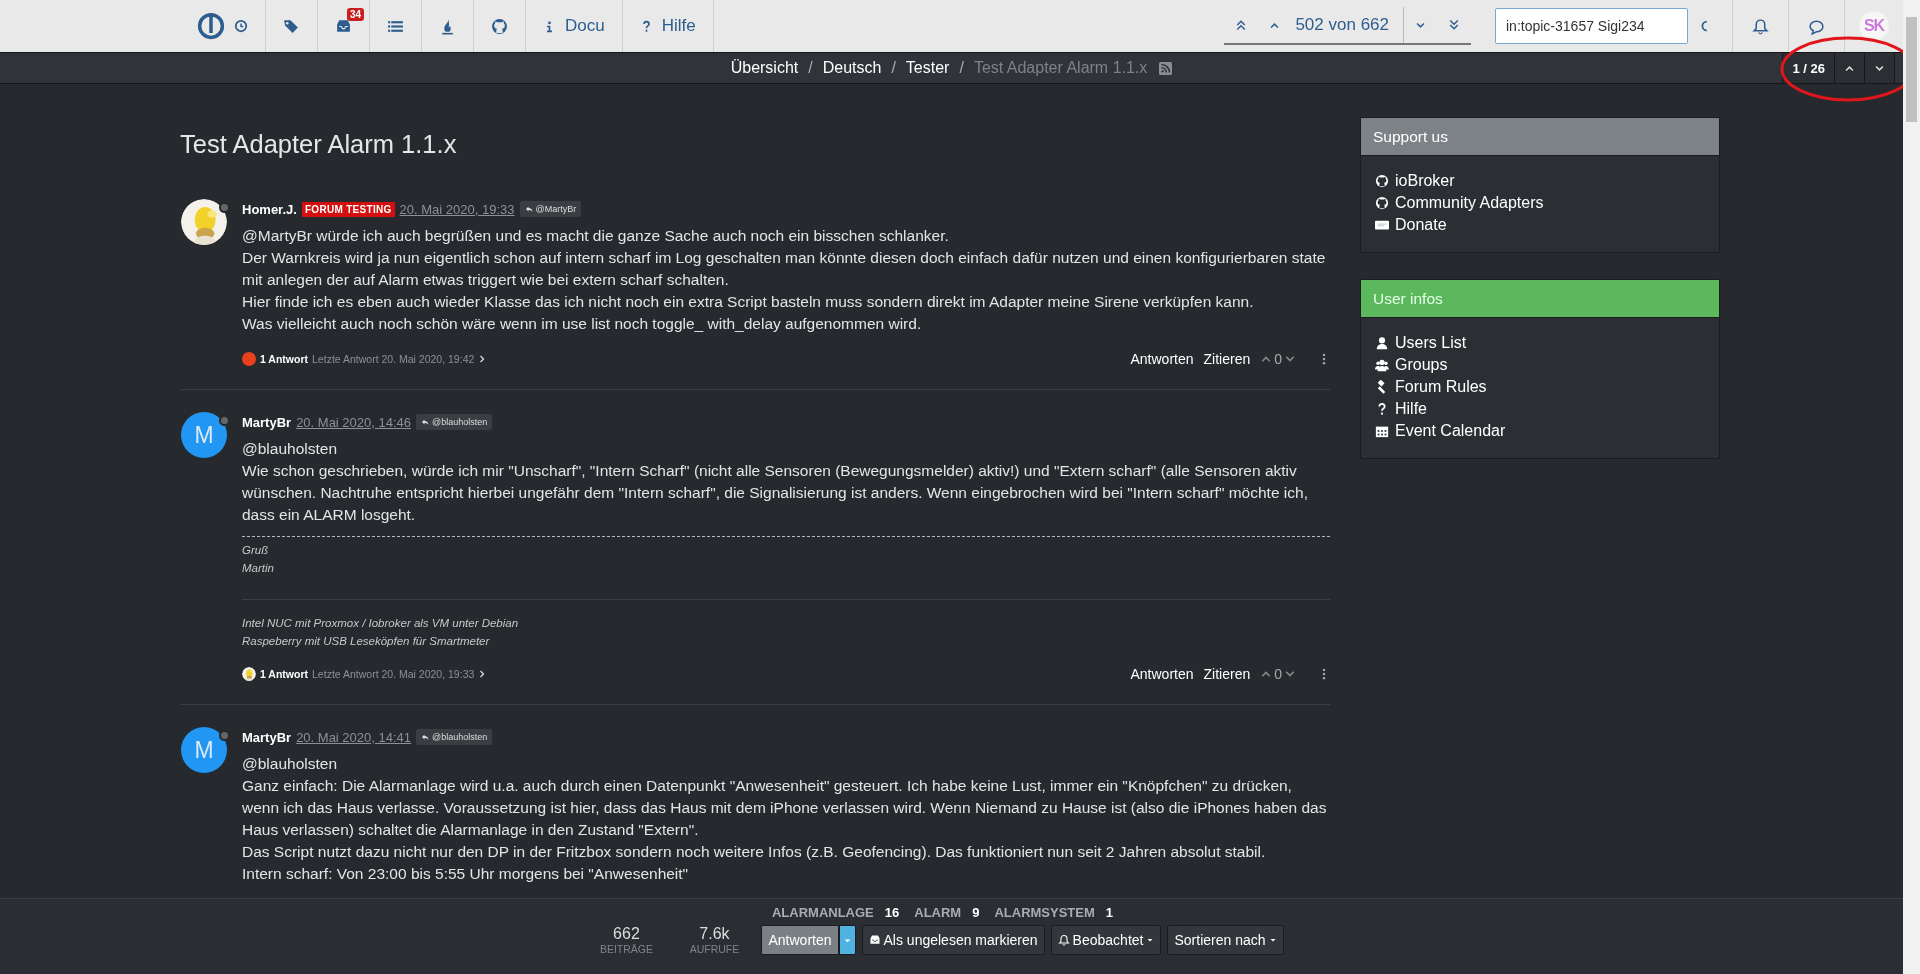  Describe the element at coordinates (354, 737) in the screenshot. I see `post-date: 20. Mai 2020, 14:41` at that location.